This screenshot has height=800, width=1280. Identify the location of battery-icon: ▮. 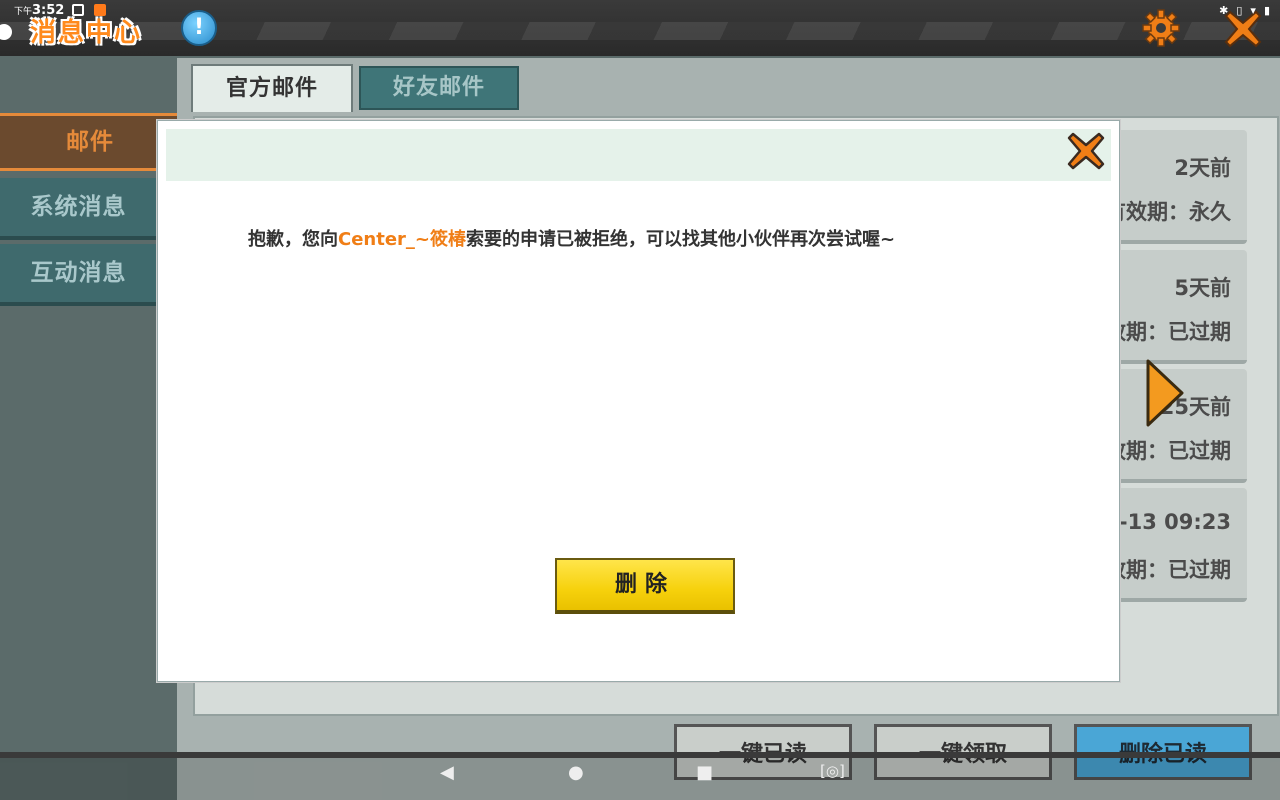
(1266, 10).